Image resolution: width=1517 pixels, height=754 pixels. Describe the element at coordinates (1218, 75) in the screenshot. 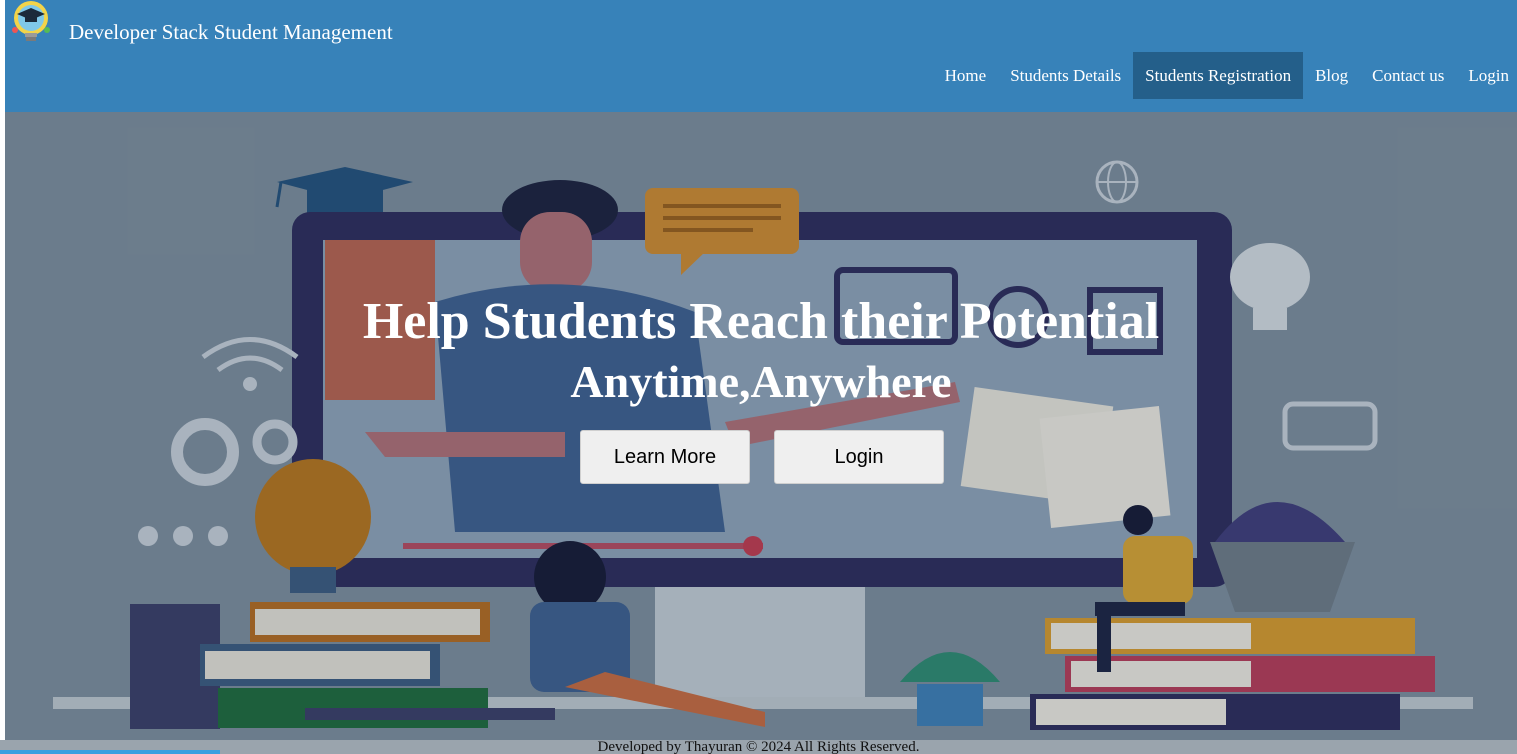

I see `nav-students-registration: Students Registration` at that location.